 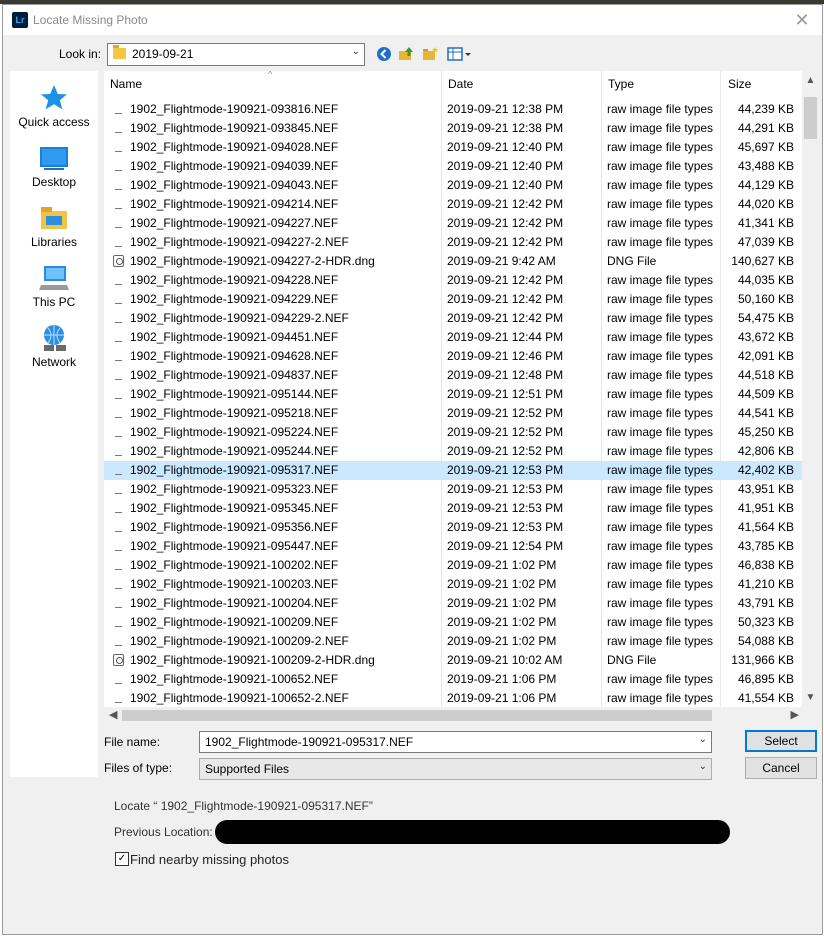 What do you see at coordinates (795, 714) in the screenshot?
I see `scroll-right-icon: ▶` at bounding box center [795, 714].